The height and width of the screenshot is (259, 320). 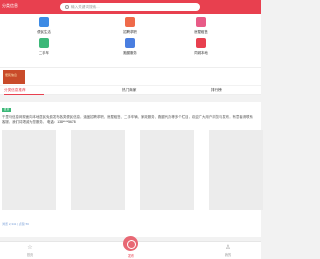 What do you see at coordinates (44, 22) in the screenshot?
I see `life-icon` at bounding box center [44, 22].